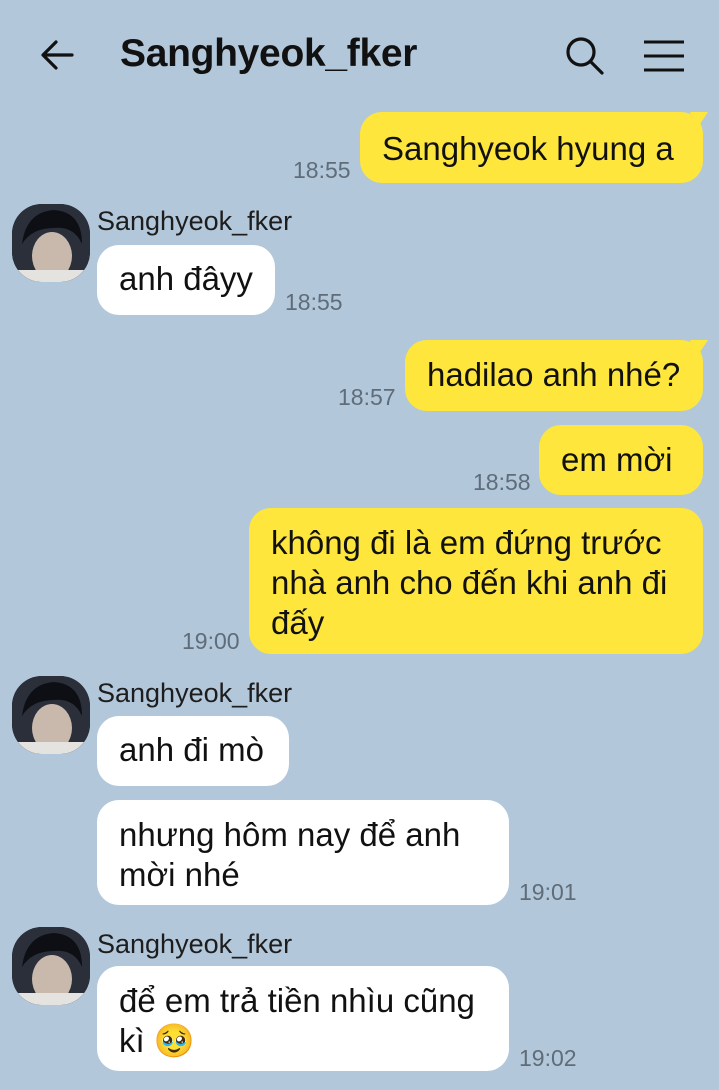 This screenshot has height=1090, width=719. Describe the element at coordinates (303, 1018) in the screenshot. I see `incoming-message-bubble: để em trả tiền nhìu cũng kì 🥹` at that location.